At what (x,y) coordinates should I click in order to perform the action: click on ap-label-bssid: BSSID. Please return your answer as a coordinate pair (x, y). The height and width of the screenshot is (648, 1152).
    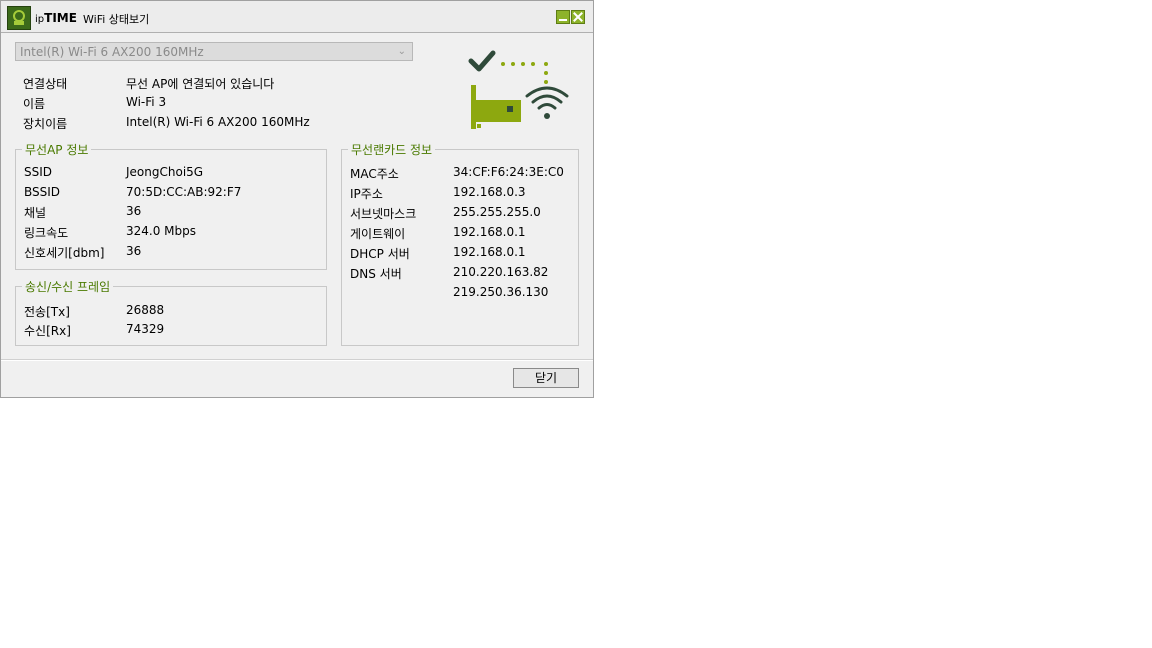
    Looking at the image, I should click on (42, 192).